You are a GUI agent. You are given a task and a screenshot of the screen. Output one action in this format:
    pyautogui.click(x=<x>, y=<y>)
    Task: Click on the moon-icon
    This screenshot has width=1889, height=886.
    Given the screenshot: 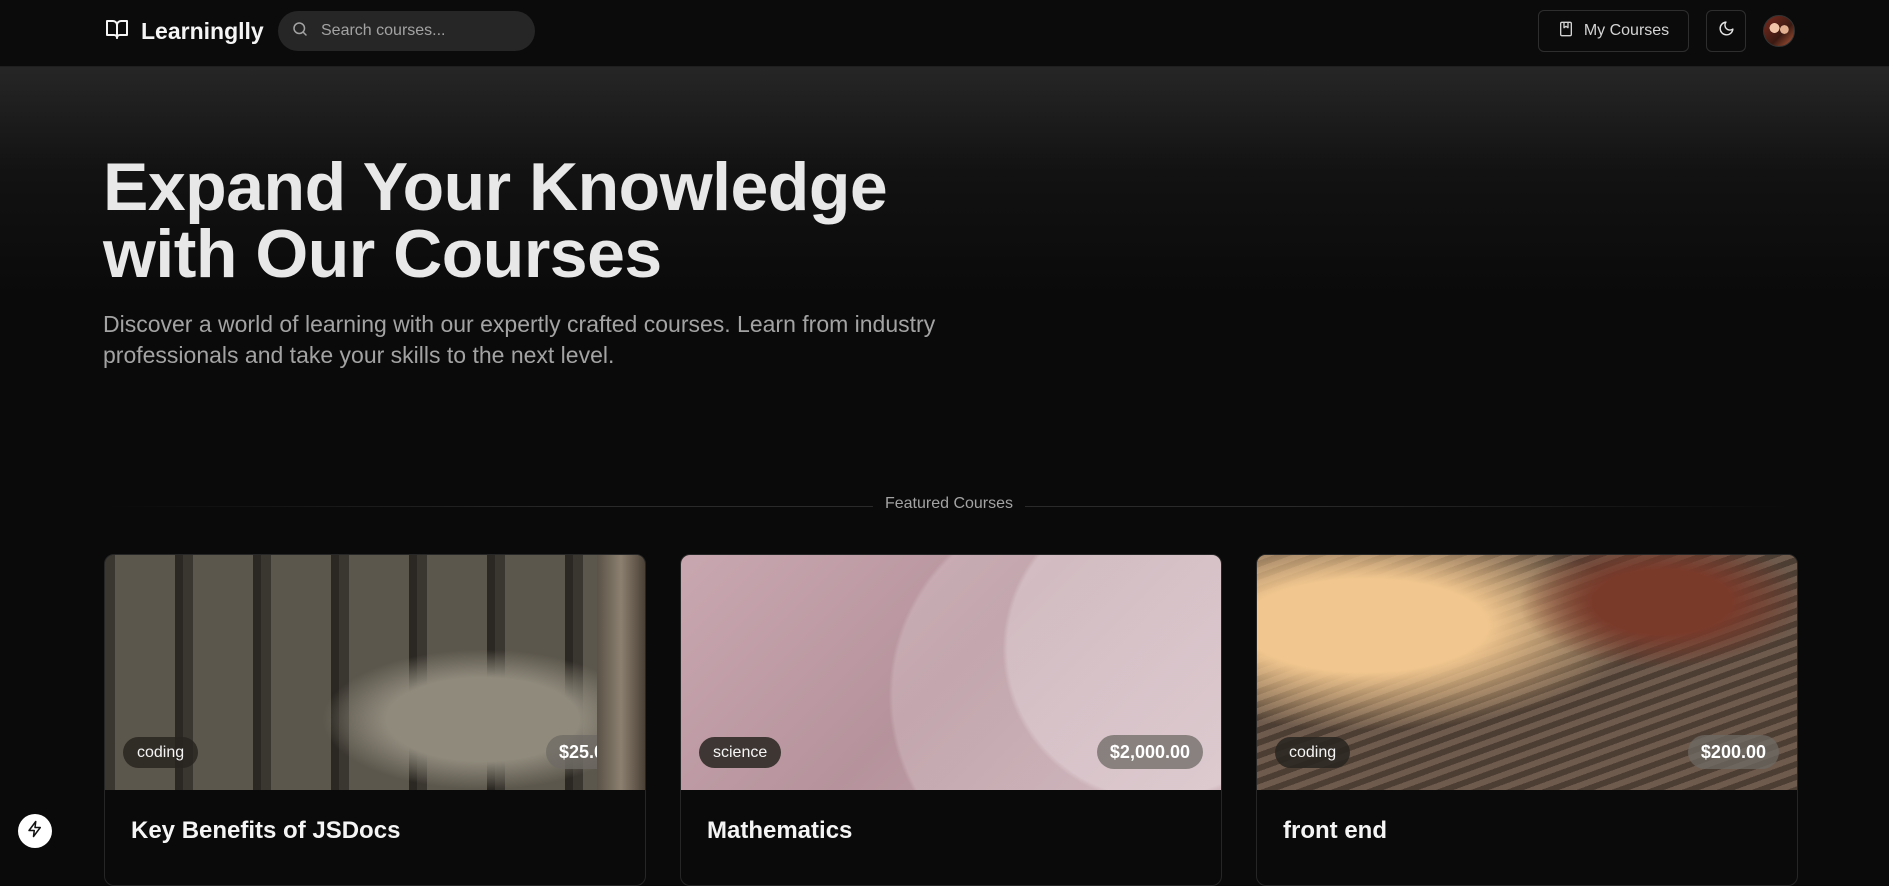 What is the action you would take?
    pyautogui.click(x=1726, y=31)
    